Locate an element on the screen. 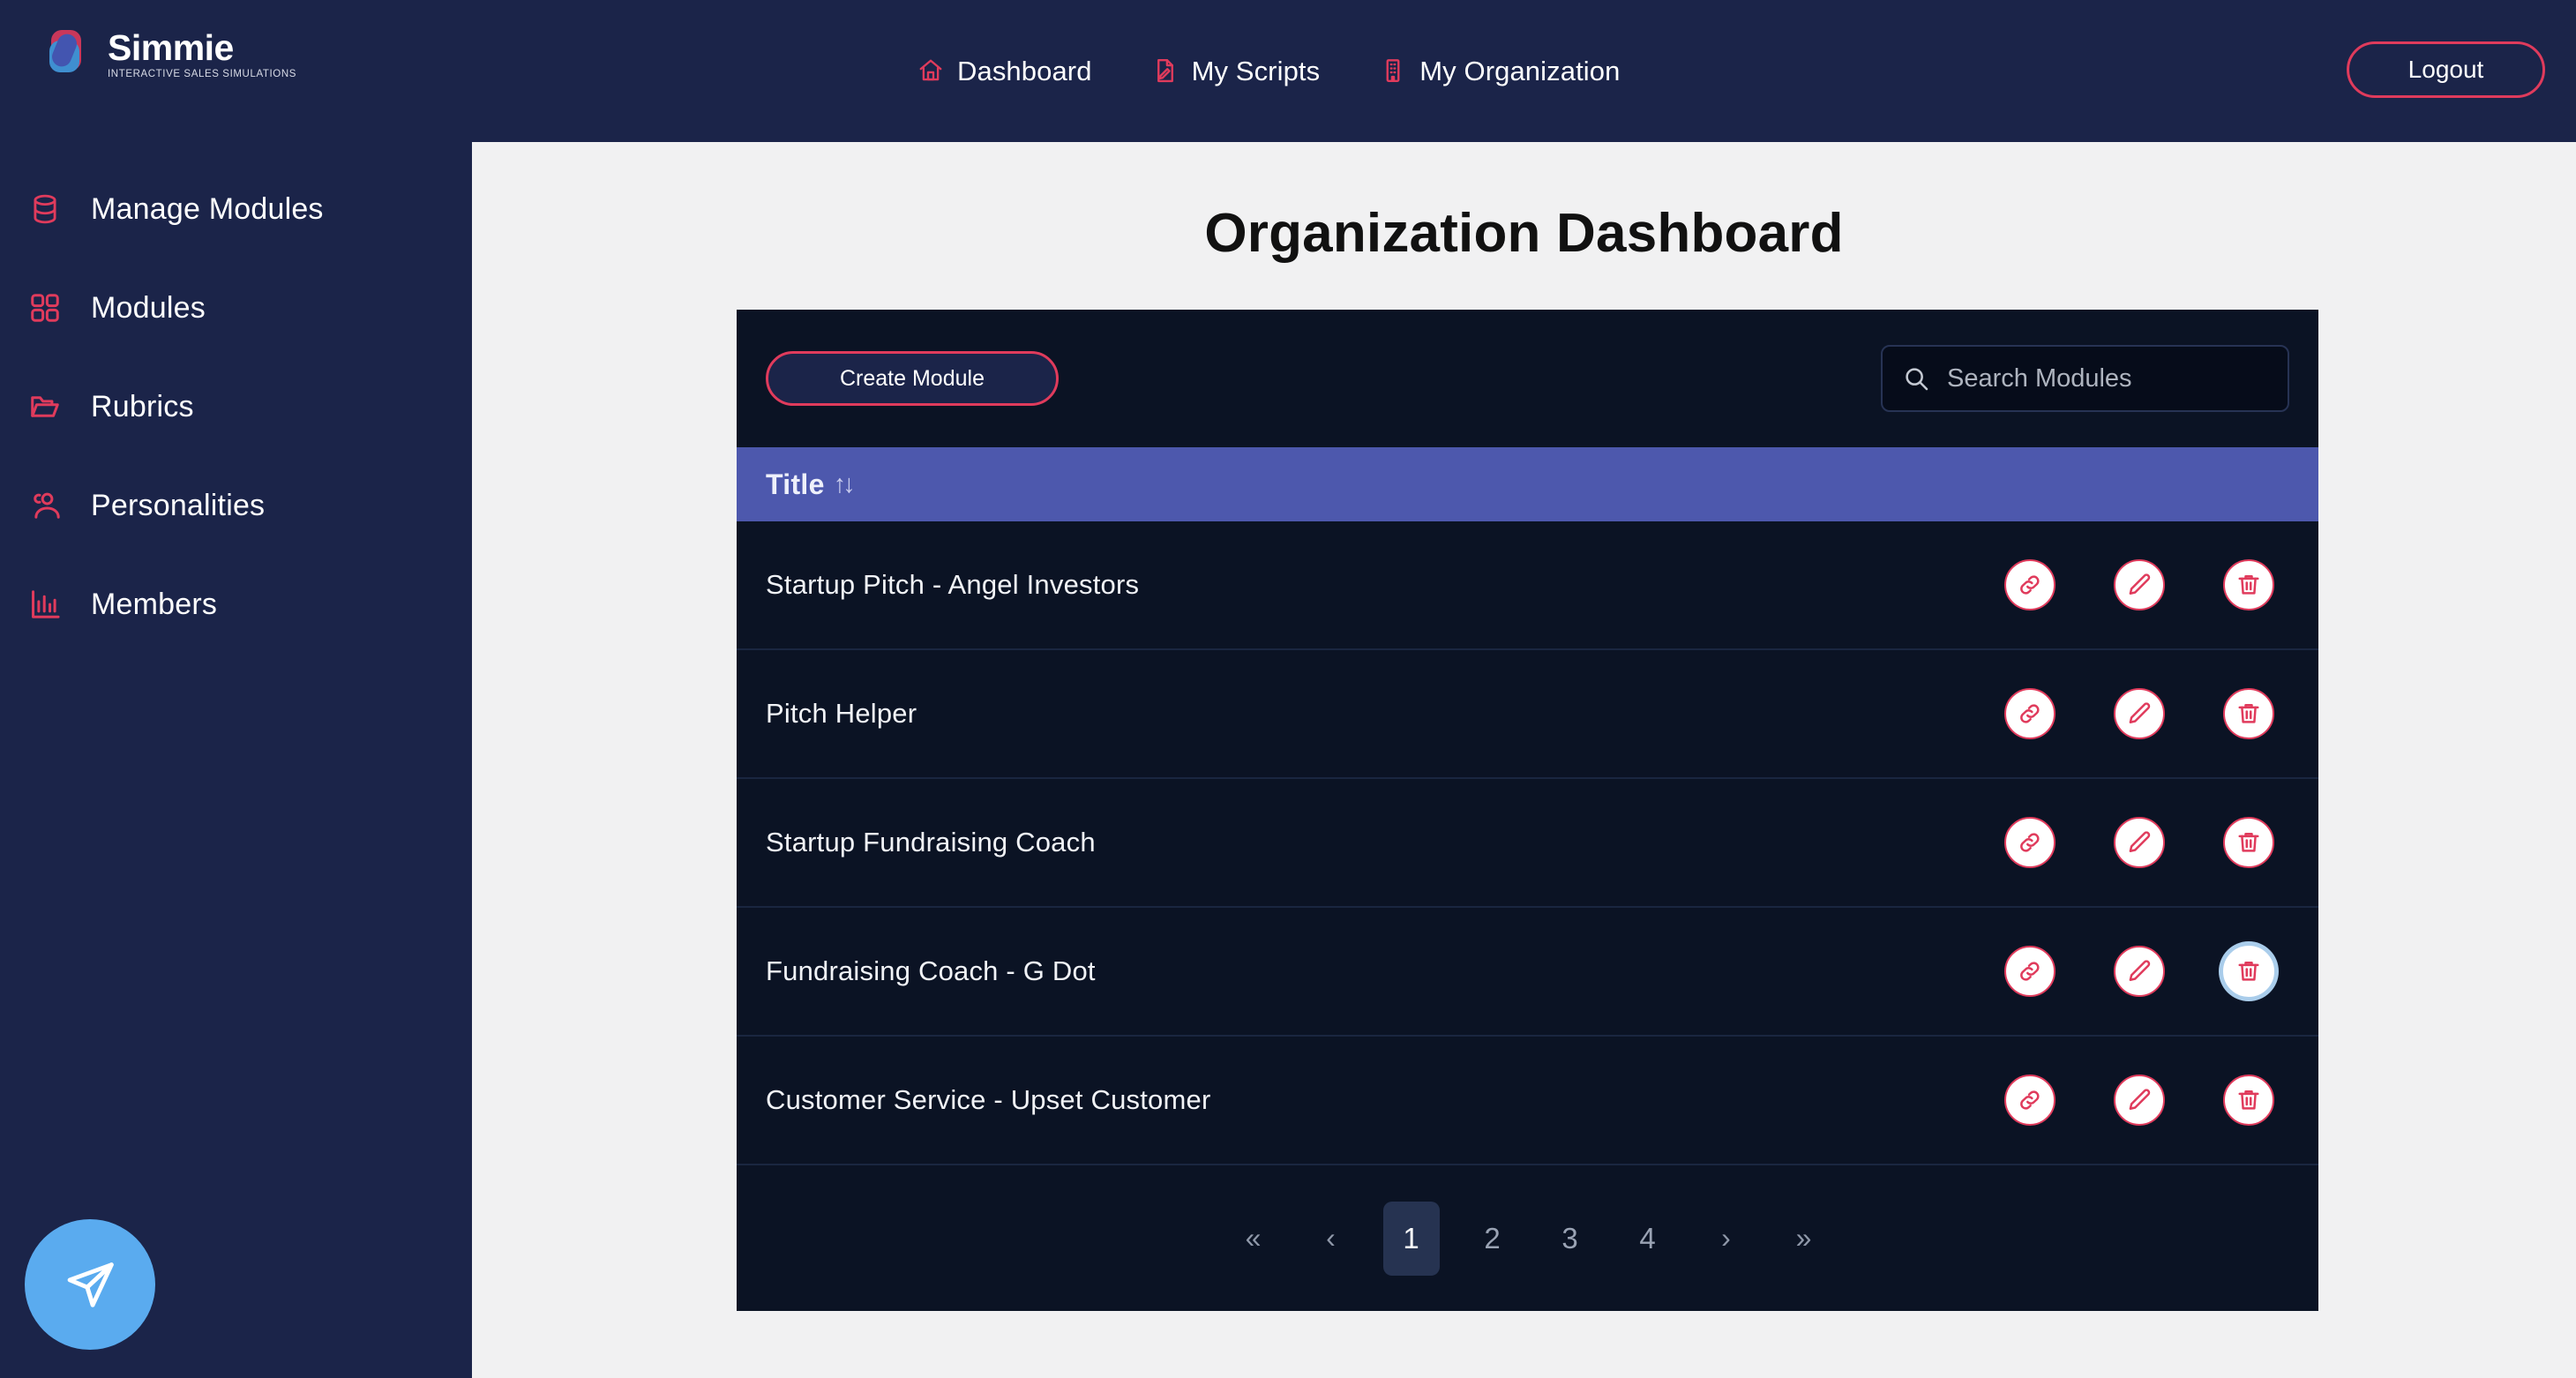 This screenshot has width=2576, height=1378. nav-item-my-scripts: My Scripts is located at coordinates (1236, 71).